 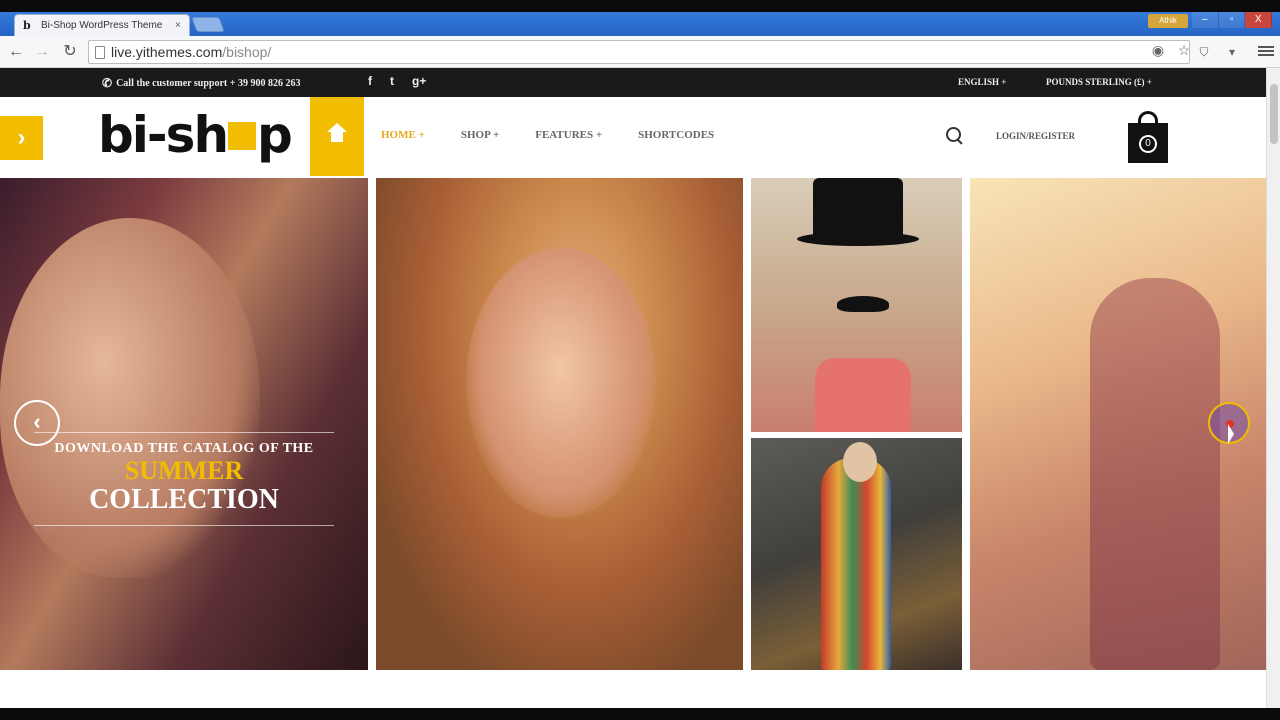 I want to click on reload-icon: ↻, so click(x=70, y=52).